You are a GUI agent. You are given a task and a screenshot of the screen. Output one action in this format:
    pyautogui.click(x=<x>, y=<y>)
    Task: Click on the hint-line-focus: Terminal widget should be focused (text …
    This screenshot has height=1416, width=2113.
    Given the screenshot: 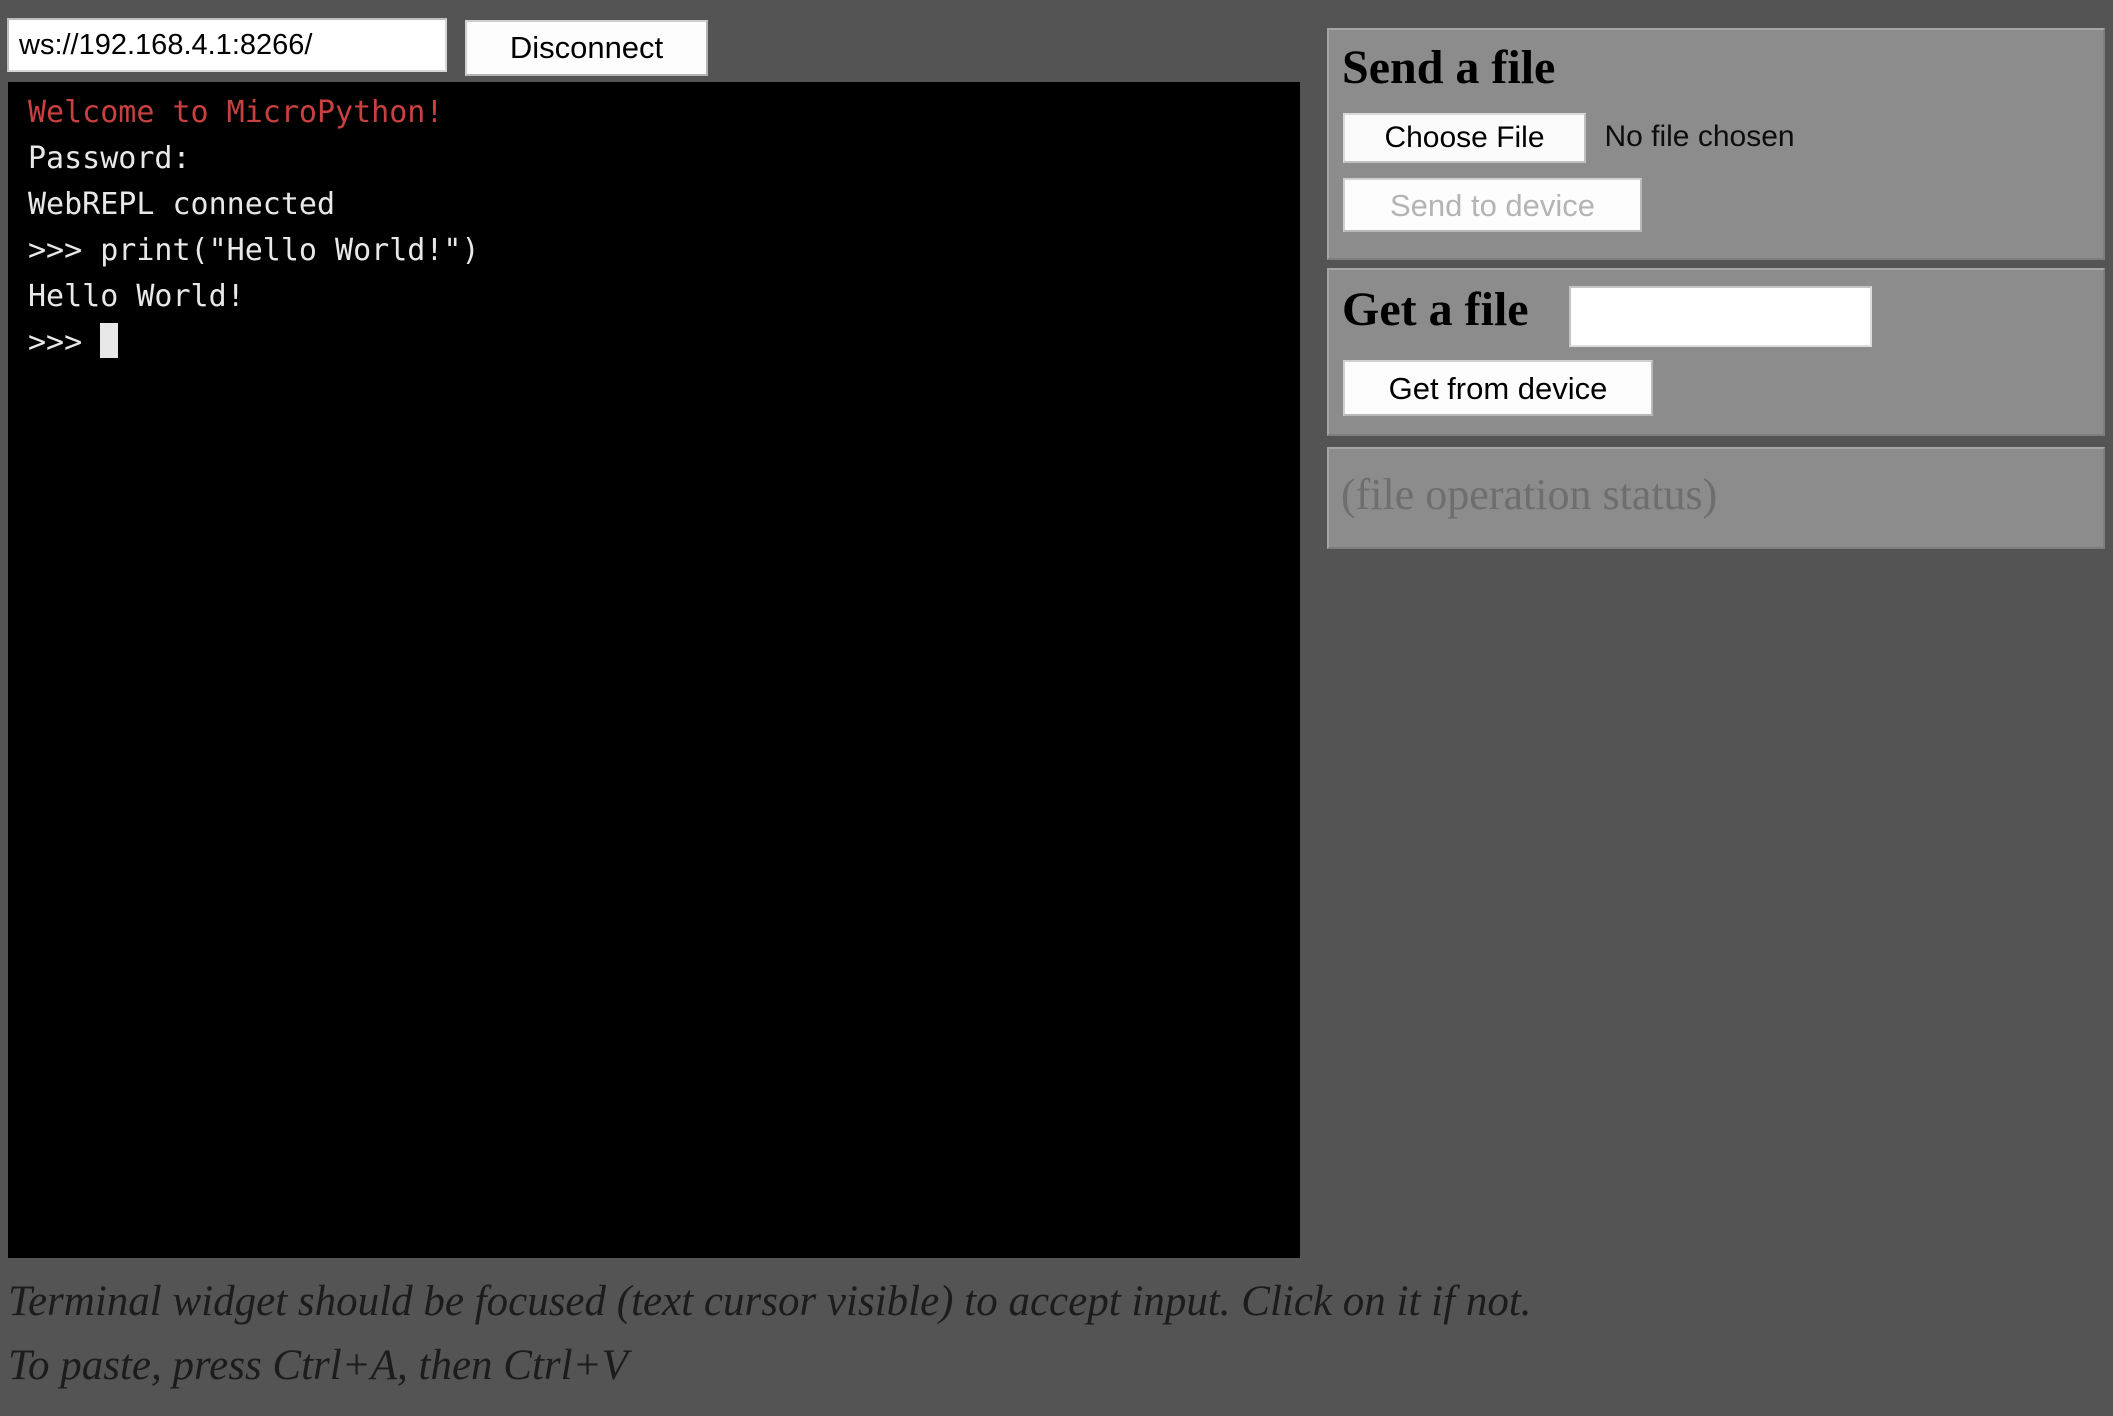 What is the action you would take?
    pyautogui.click(x=770, y=1301)
    